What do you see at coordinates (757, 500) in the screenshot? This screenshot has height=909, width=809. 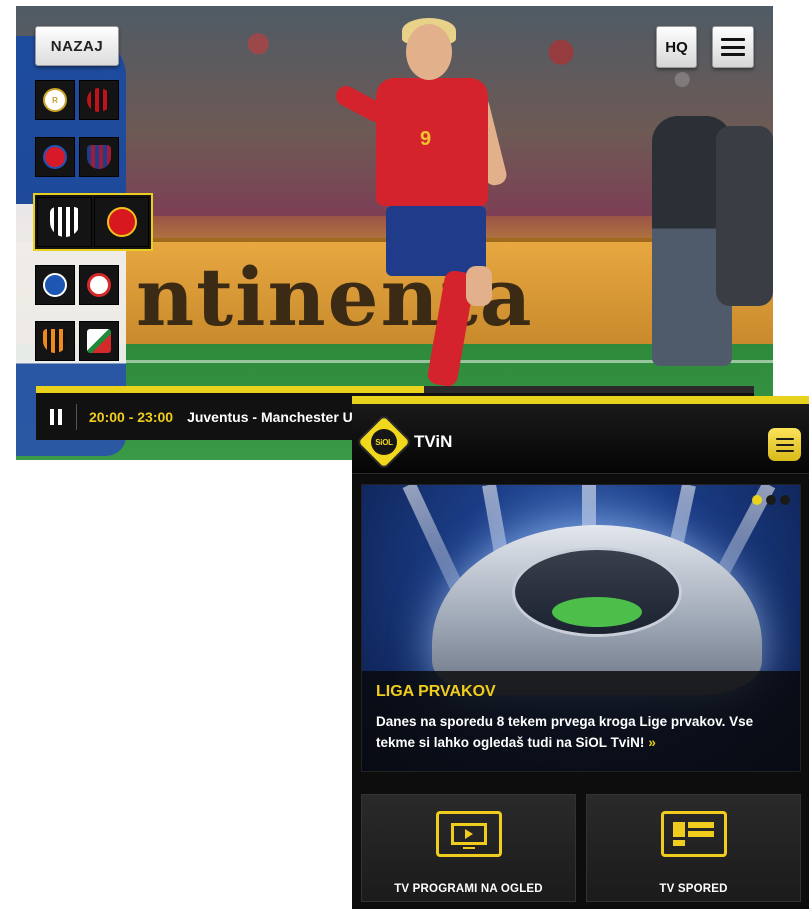 I see `carousel-dot-active` at bounding box center [757, 500].